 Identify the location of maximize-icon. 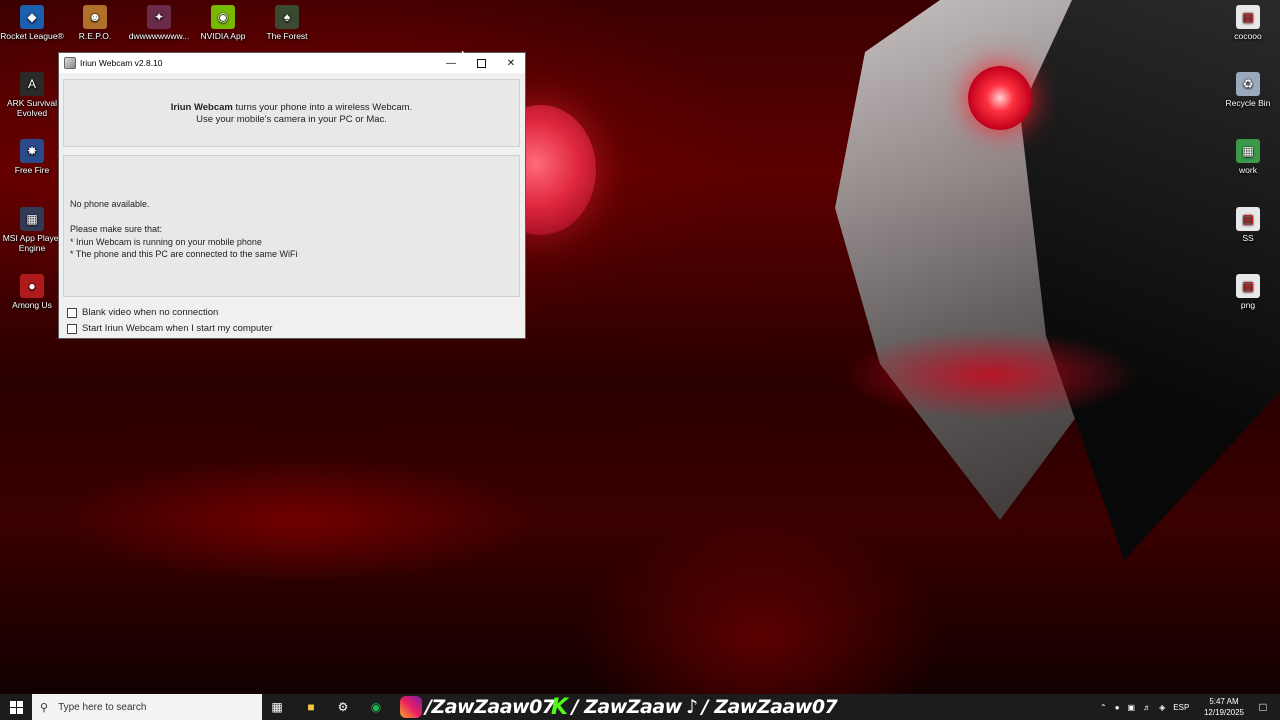
(481, 63).